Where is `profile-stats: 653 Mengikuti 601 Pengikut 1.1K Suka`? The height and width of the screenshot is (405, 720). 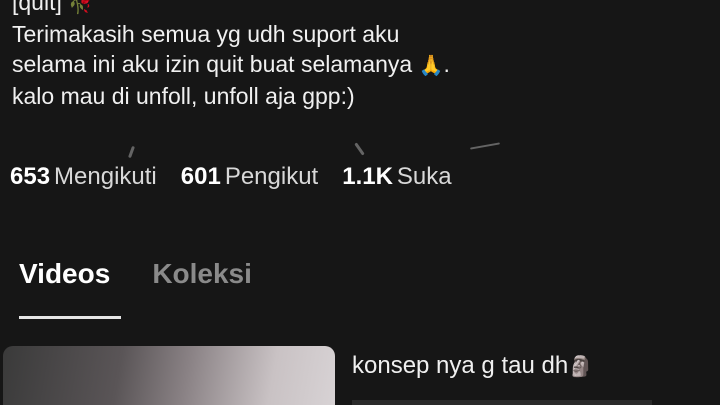
profile-stats: 653 Mengikuti 601 Pengikut 1.1K Suka is located at coordinates (243, 177).